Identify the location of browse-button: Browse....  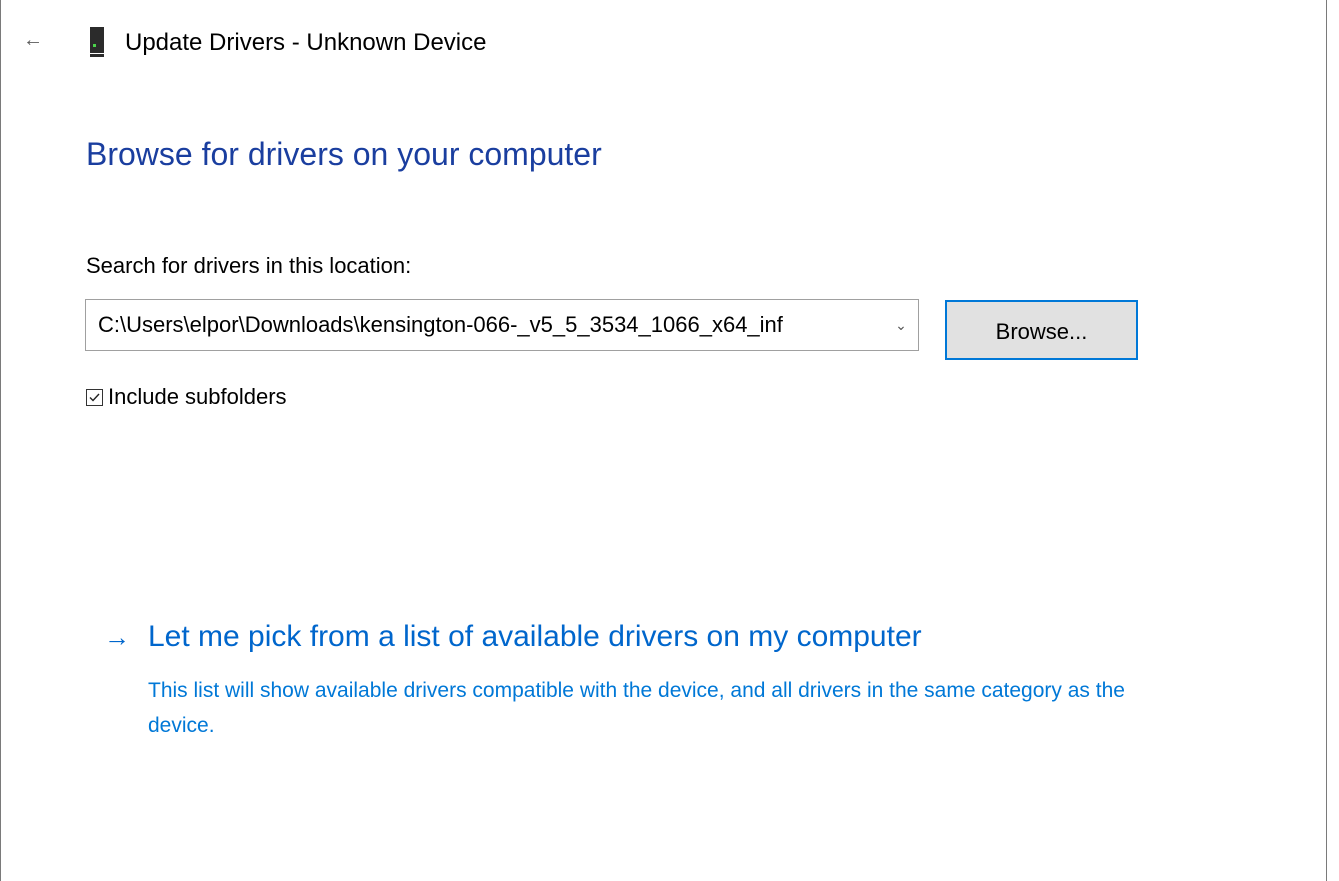
(1041, 330).